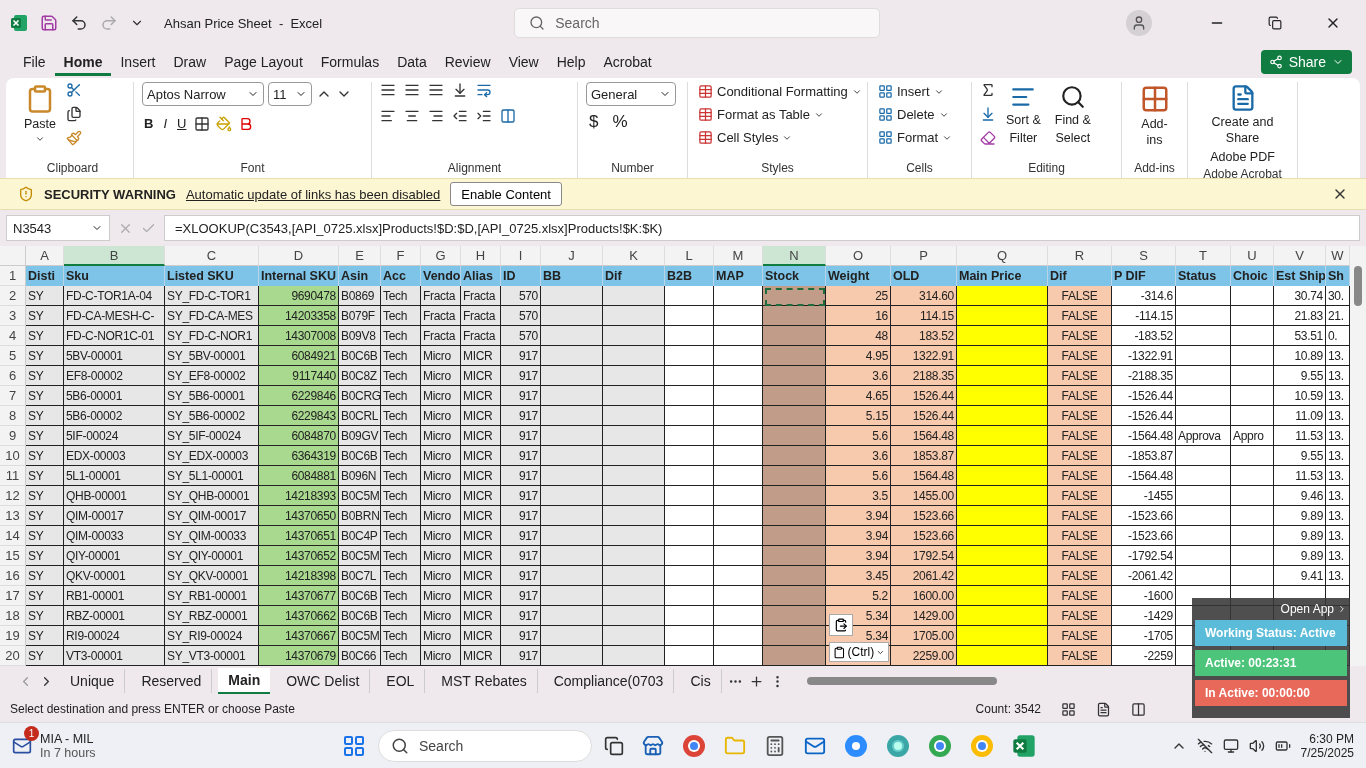 The width and height of the screenshot is (1366, 768). I want to click on sheet-tab: EOL, so click(401, 681).